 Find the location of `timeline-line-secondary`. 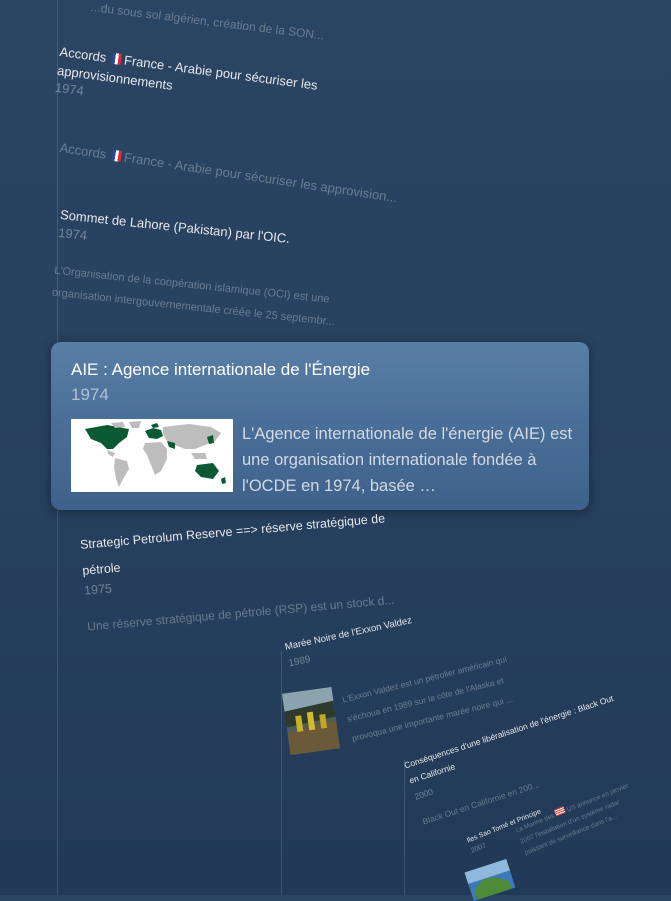

timeline-line-secondary is located at coordinates (281, 772).